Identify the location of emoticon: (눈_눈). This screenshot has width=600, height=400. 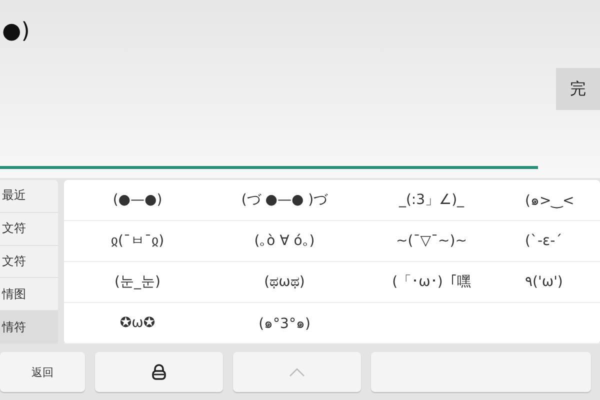
(137, 282).